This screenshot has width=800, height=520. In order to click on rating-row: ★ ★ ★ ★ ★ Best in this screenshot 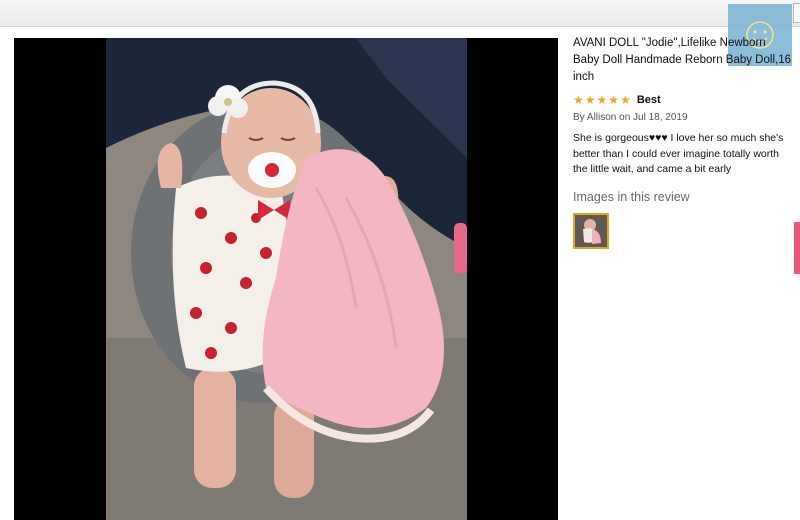, I will do `click(684, 100)`.